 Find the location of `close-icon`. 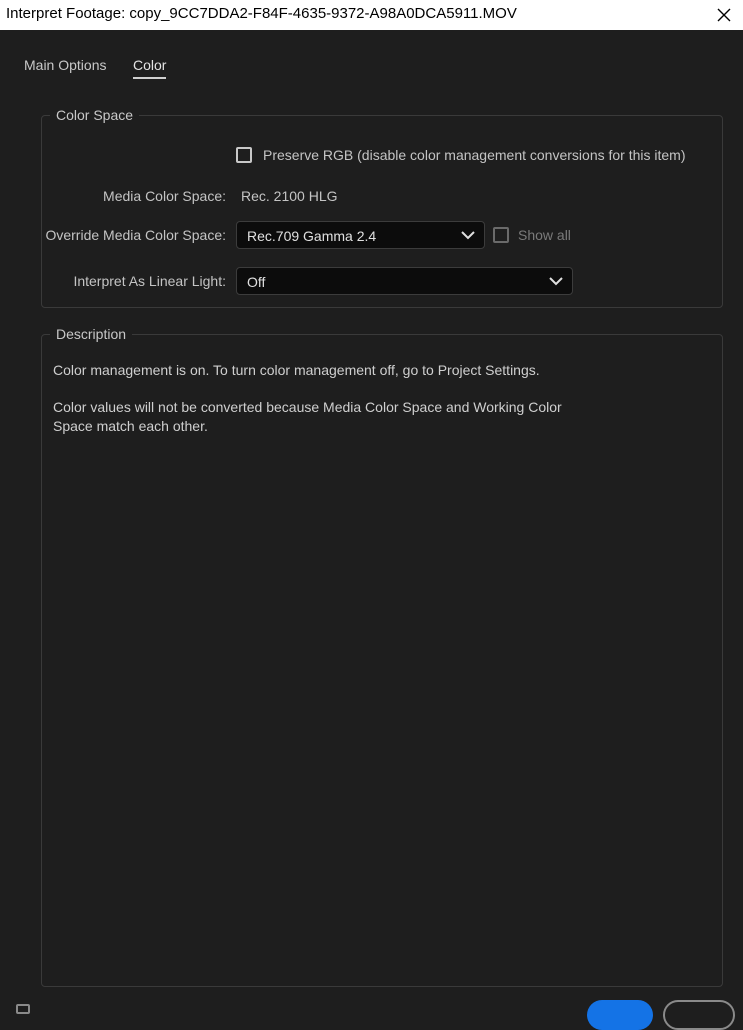

close-icon is located at coordinates (724, 15).